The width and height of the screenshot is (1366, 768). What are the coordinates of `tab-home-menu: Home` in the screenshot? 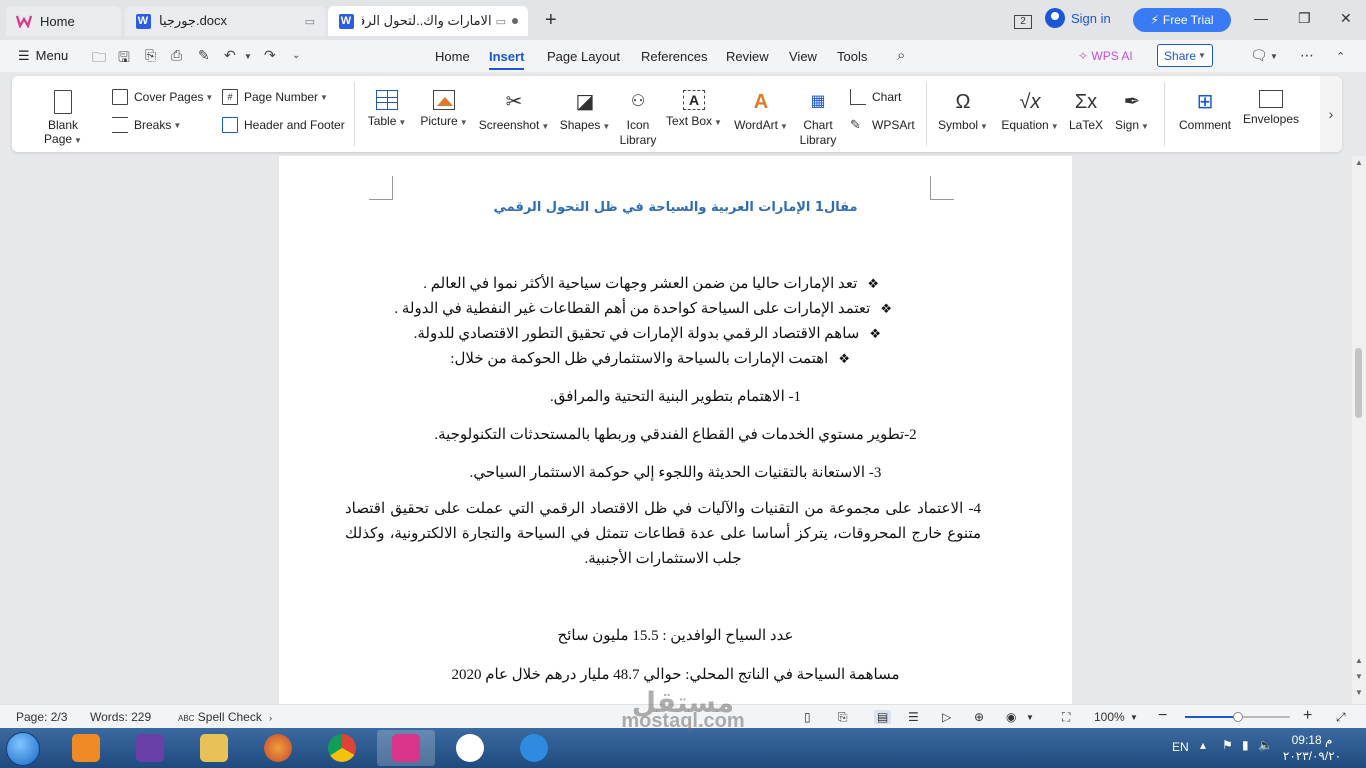 It's located at (452, 56).